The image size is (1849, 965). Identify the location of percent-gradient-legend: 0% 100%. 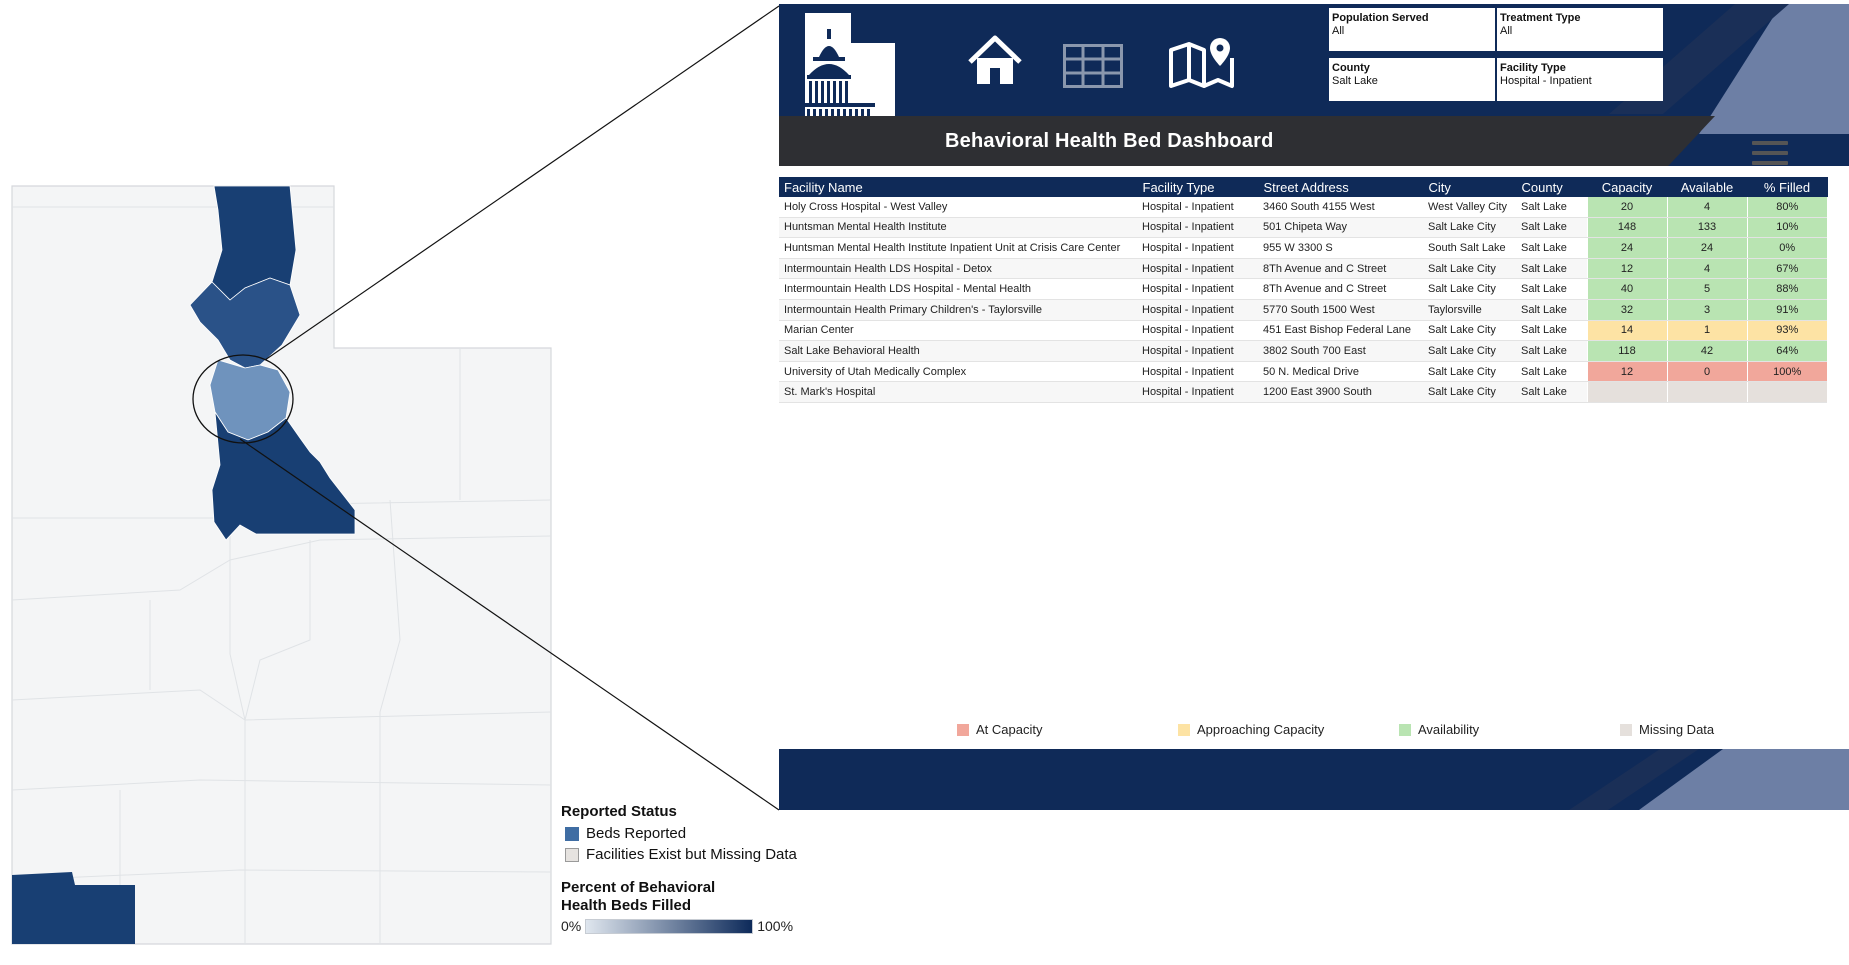
(691, 926).